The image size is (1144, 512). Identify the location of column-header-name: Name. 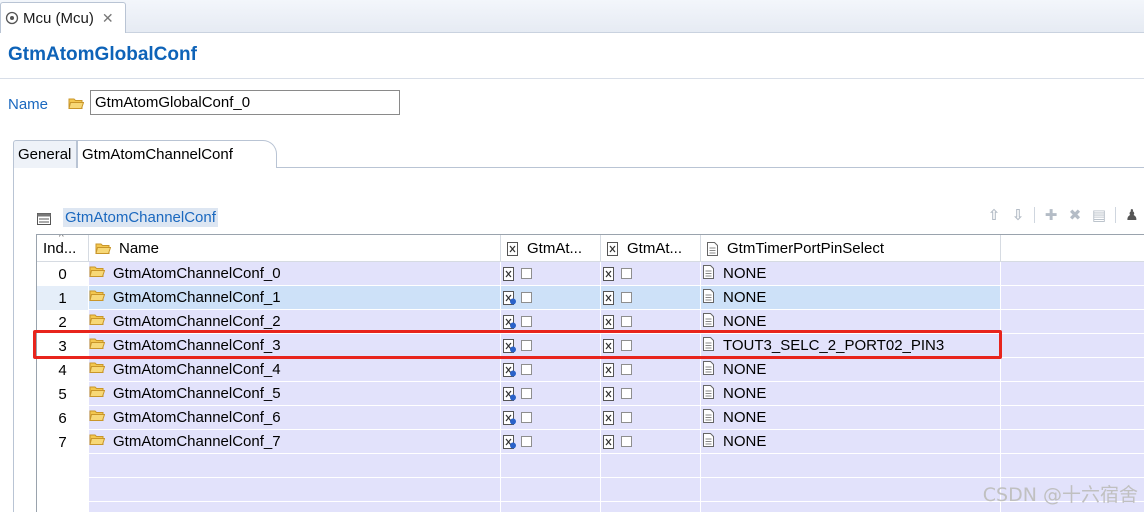
(295, 248).